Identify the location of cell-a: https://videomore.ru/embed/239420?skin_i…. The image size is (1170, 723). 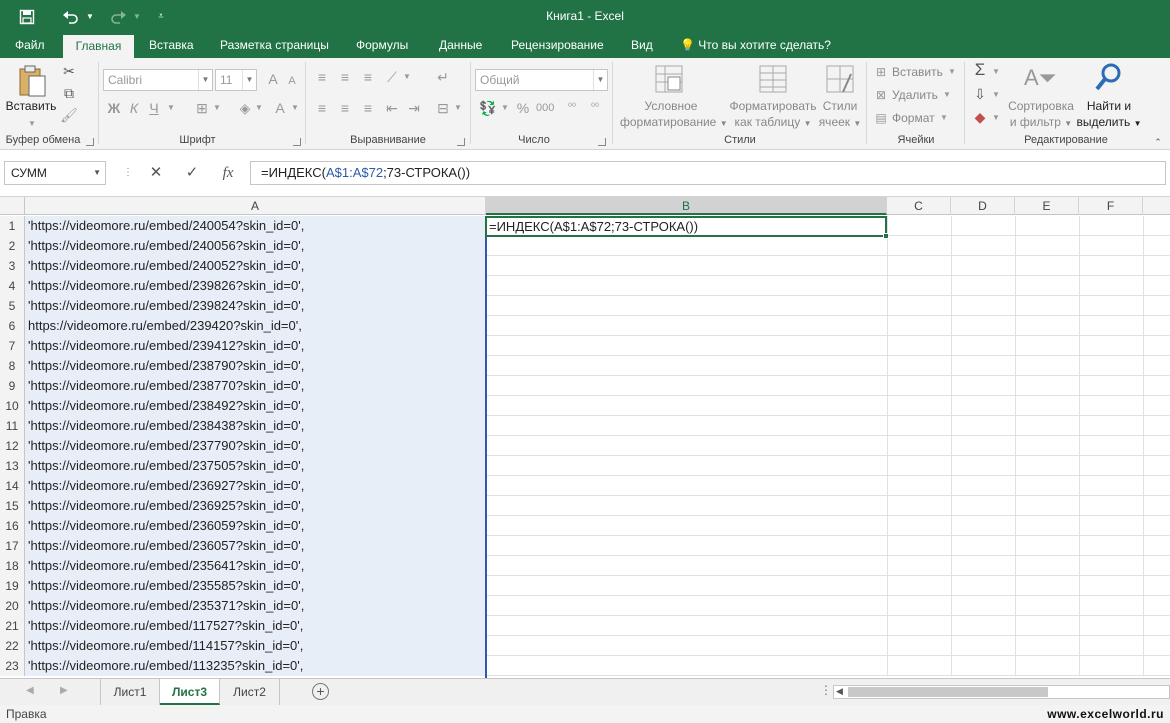
(255, 326).